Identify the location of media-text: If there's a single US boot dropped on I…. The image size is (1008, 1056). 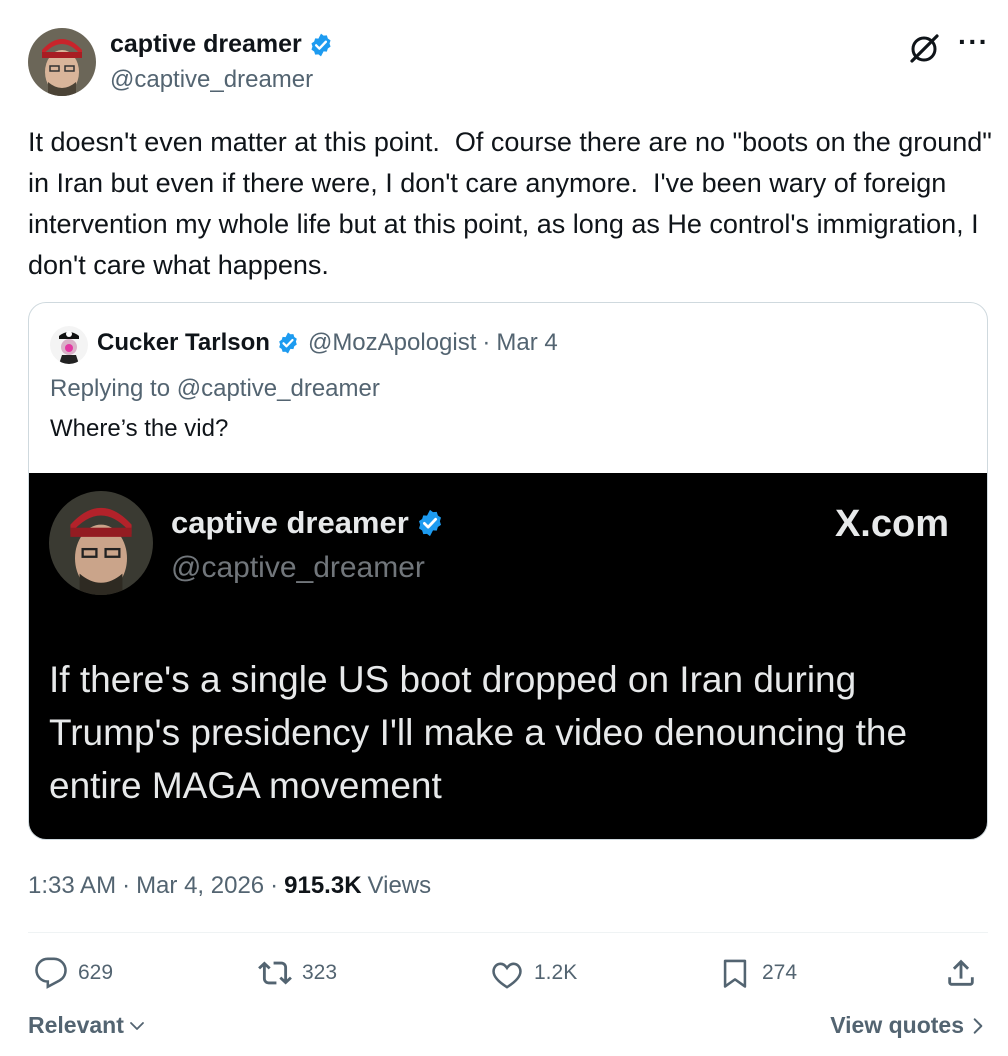
(478, 732).